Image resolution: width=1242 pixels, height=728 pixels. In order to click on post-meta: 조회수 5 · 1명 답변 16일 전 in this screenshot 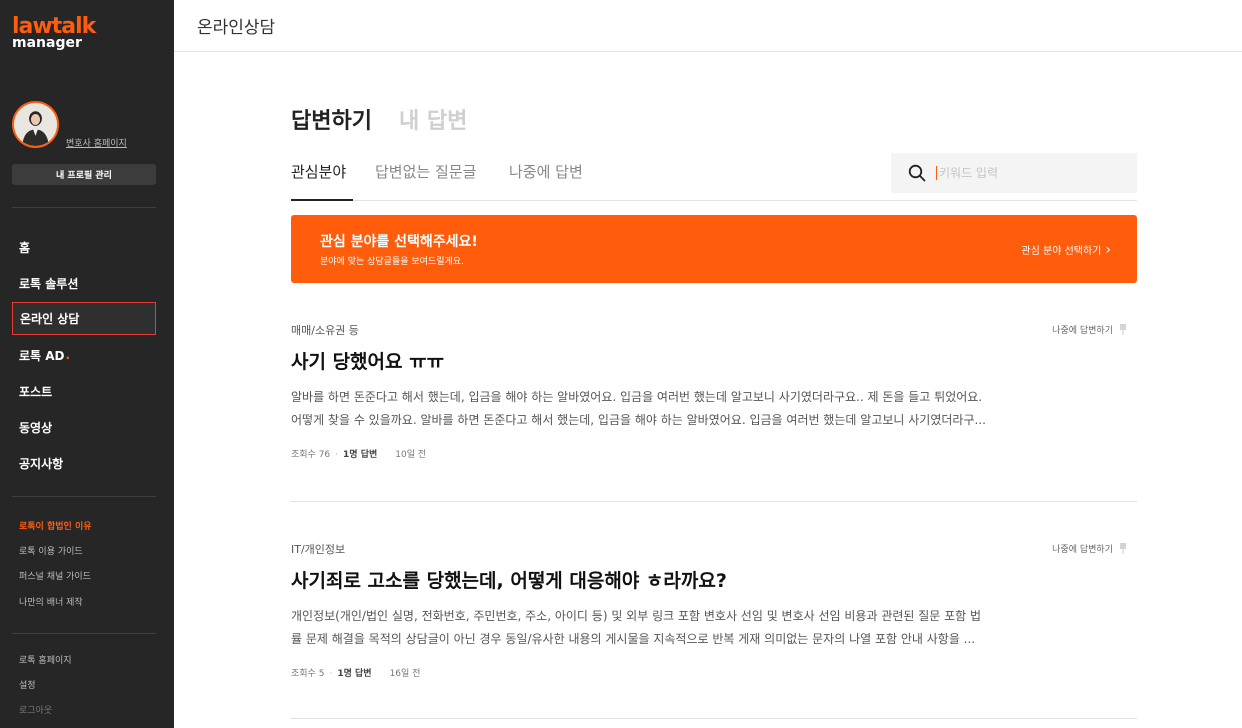, I will do `click(355, 672)`.